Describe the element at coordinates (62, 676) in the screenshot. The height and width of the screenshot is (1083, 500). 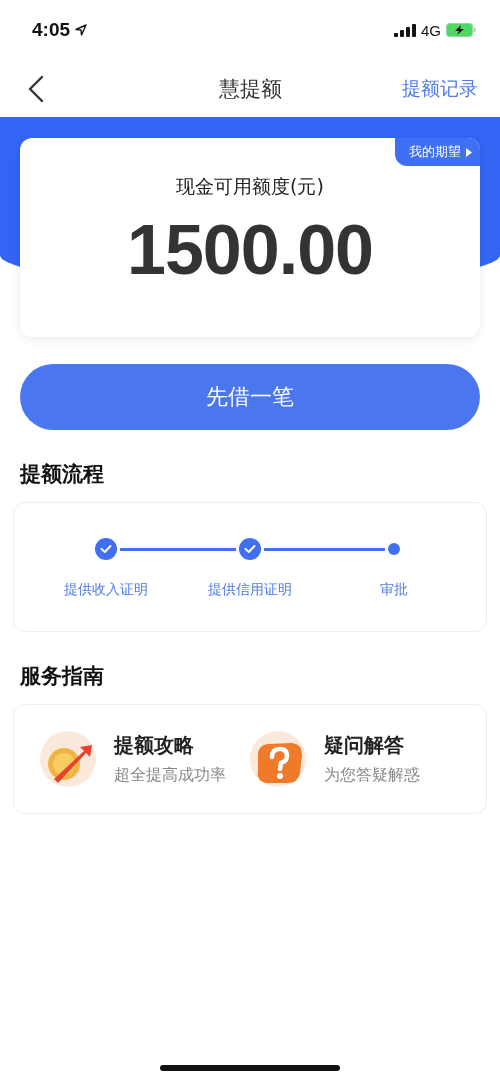
I see `section-title: 服务指南` at that location.